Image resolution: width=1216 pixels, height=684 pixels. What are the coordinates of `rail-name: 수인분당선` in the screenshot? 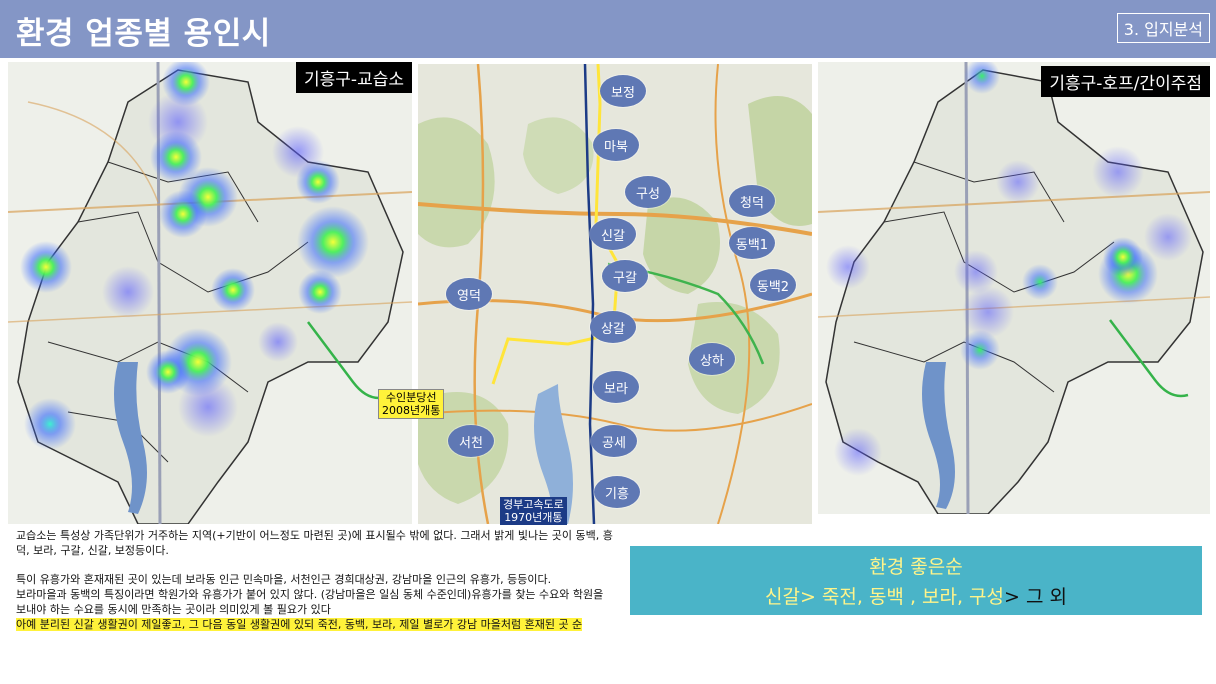 It's located at (411, 397).